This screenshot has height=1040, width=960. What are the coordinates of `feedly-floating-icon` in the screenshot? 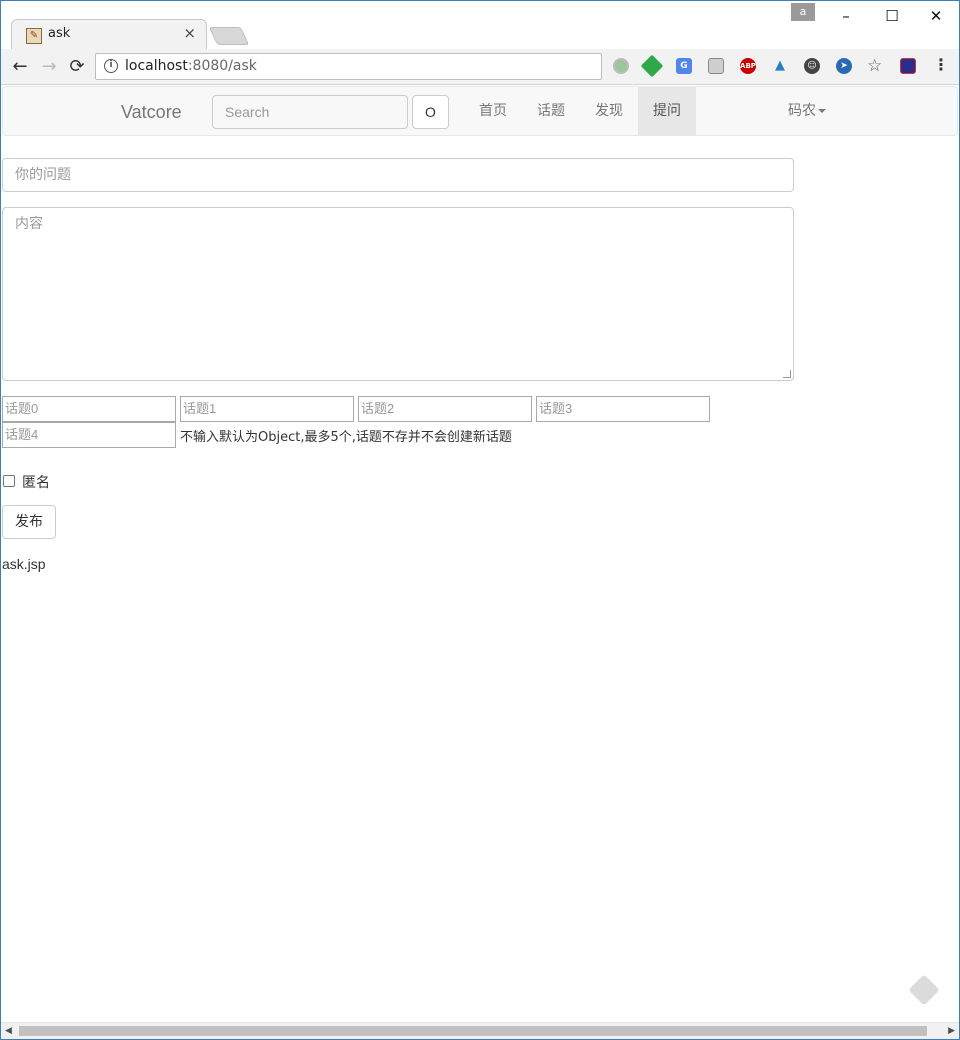 It's located at (924, 990).